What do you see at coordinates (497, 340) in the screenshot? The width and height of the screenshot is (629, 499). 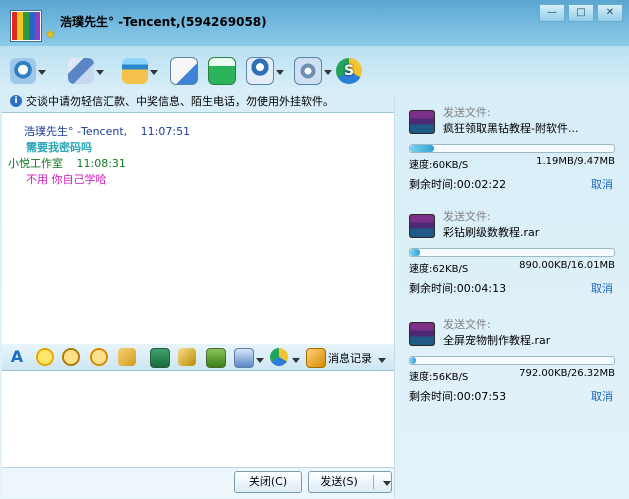 I see `transfer-filename: 全屏宠物制作教程.rar` at bounding box center [497, 340].